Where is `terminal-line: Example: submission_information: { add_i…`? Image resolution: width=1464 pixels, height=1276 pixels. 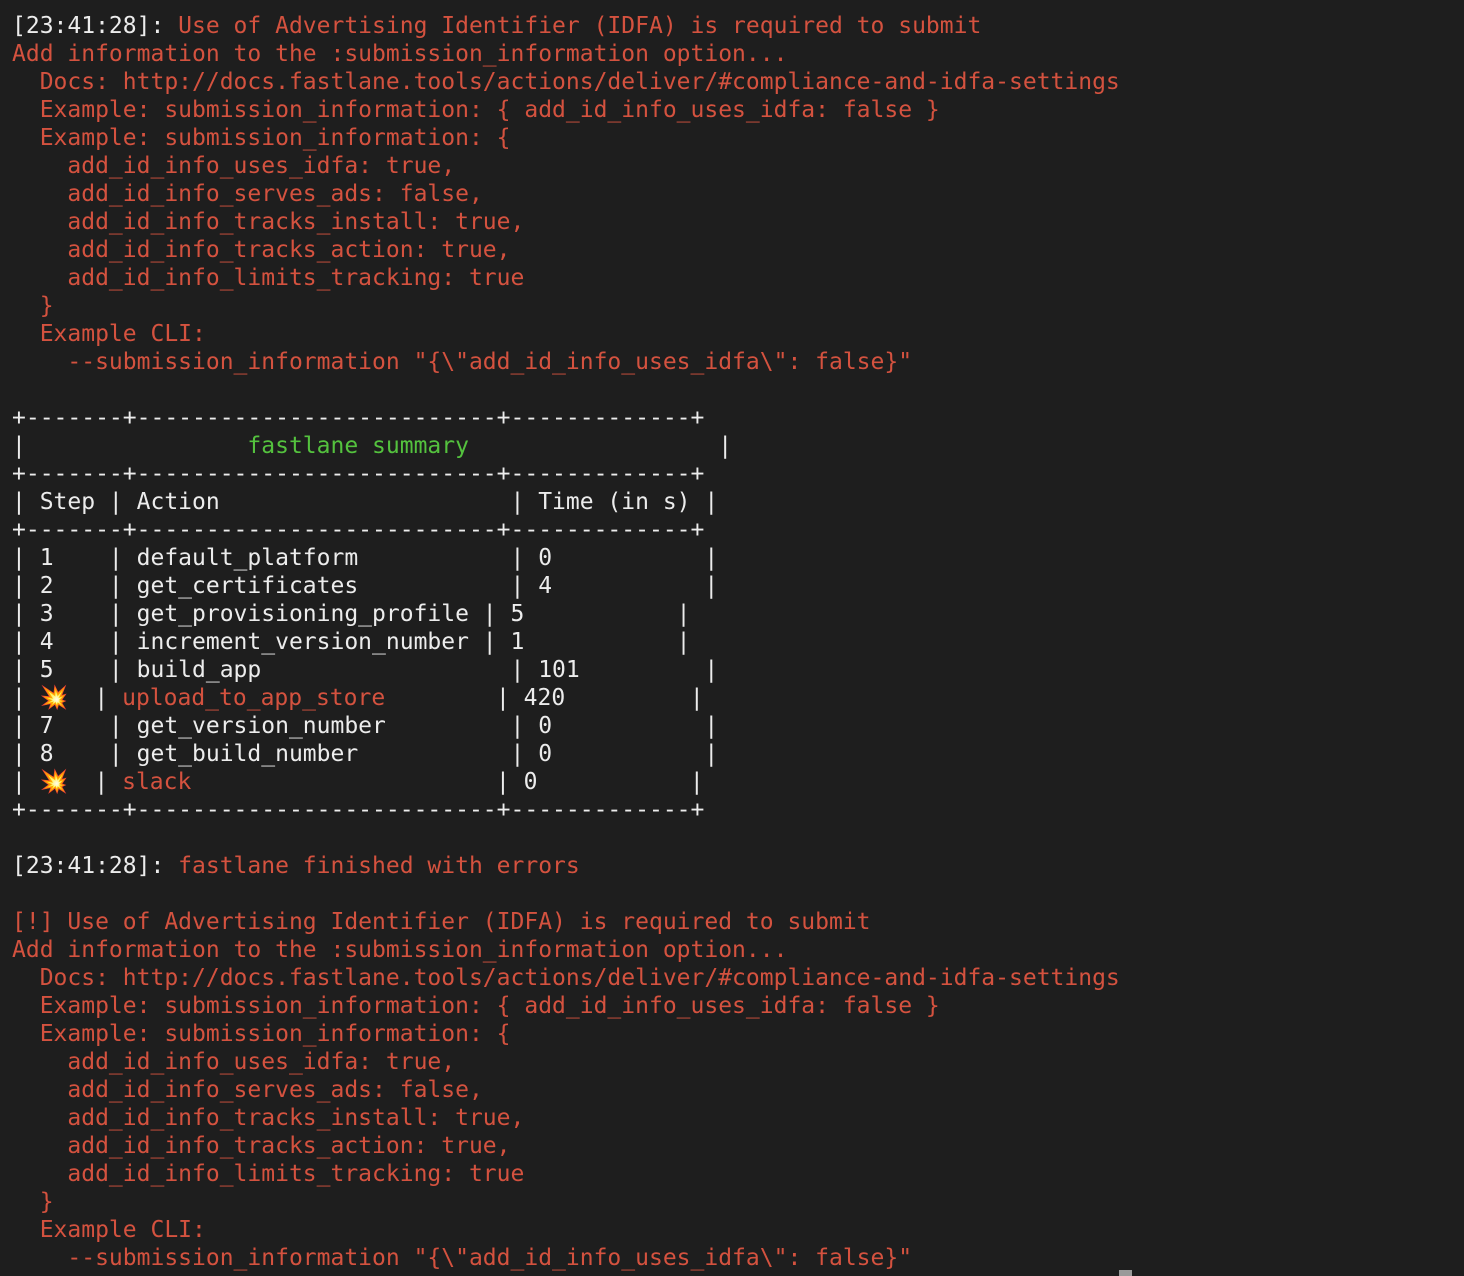
terminal-line: Example: submission_information: { add_i… is located at coordinates (566, 1006).